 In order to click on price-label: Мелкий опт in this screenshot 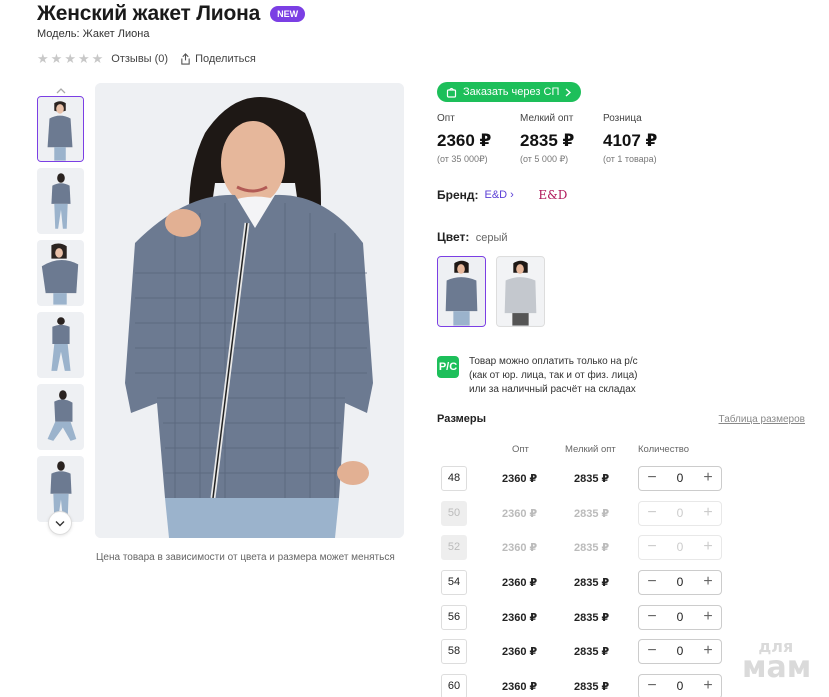, I will do `click(547, 118)`.